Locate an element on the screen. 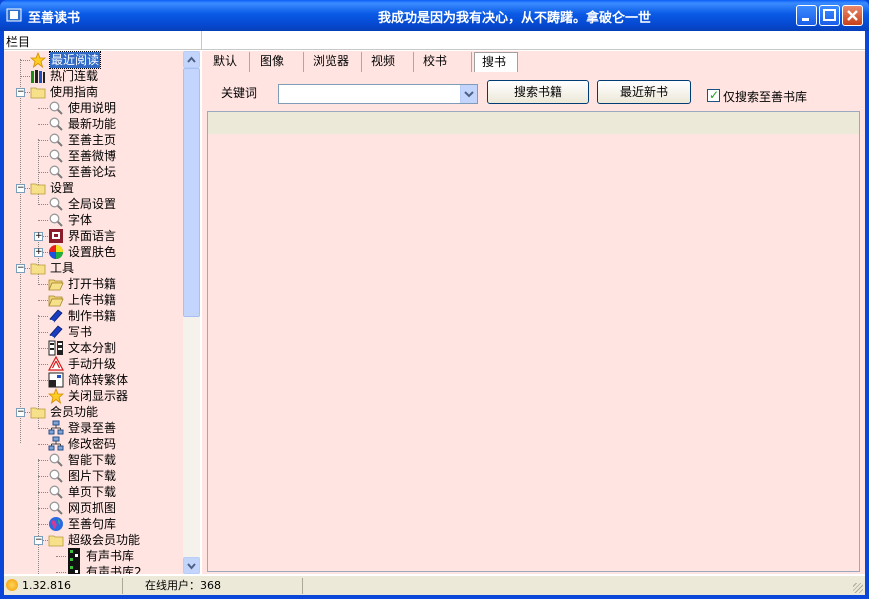 The height and width of the screenshot is (599, 869). convert-icon is located at coordinates (56, 380).